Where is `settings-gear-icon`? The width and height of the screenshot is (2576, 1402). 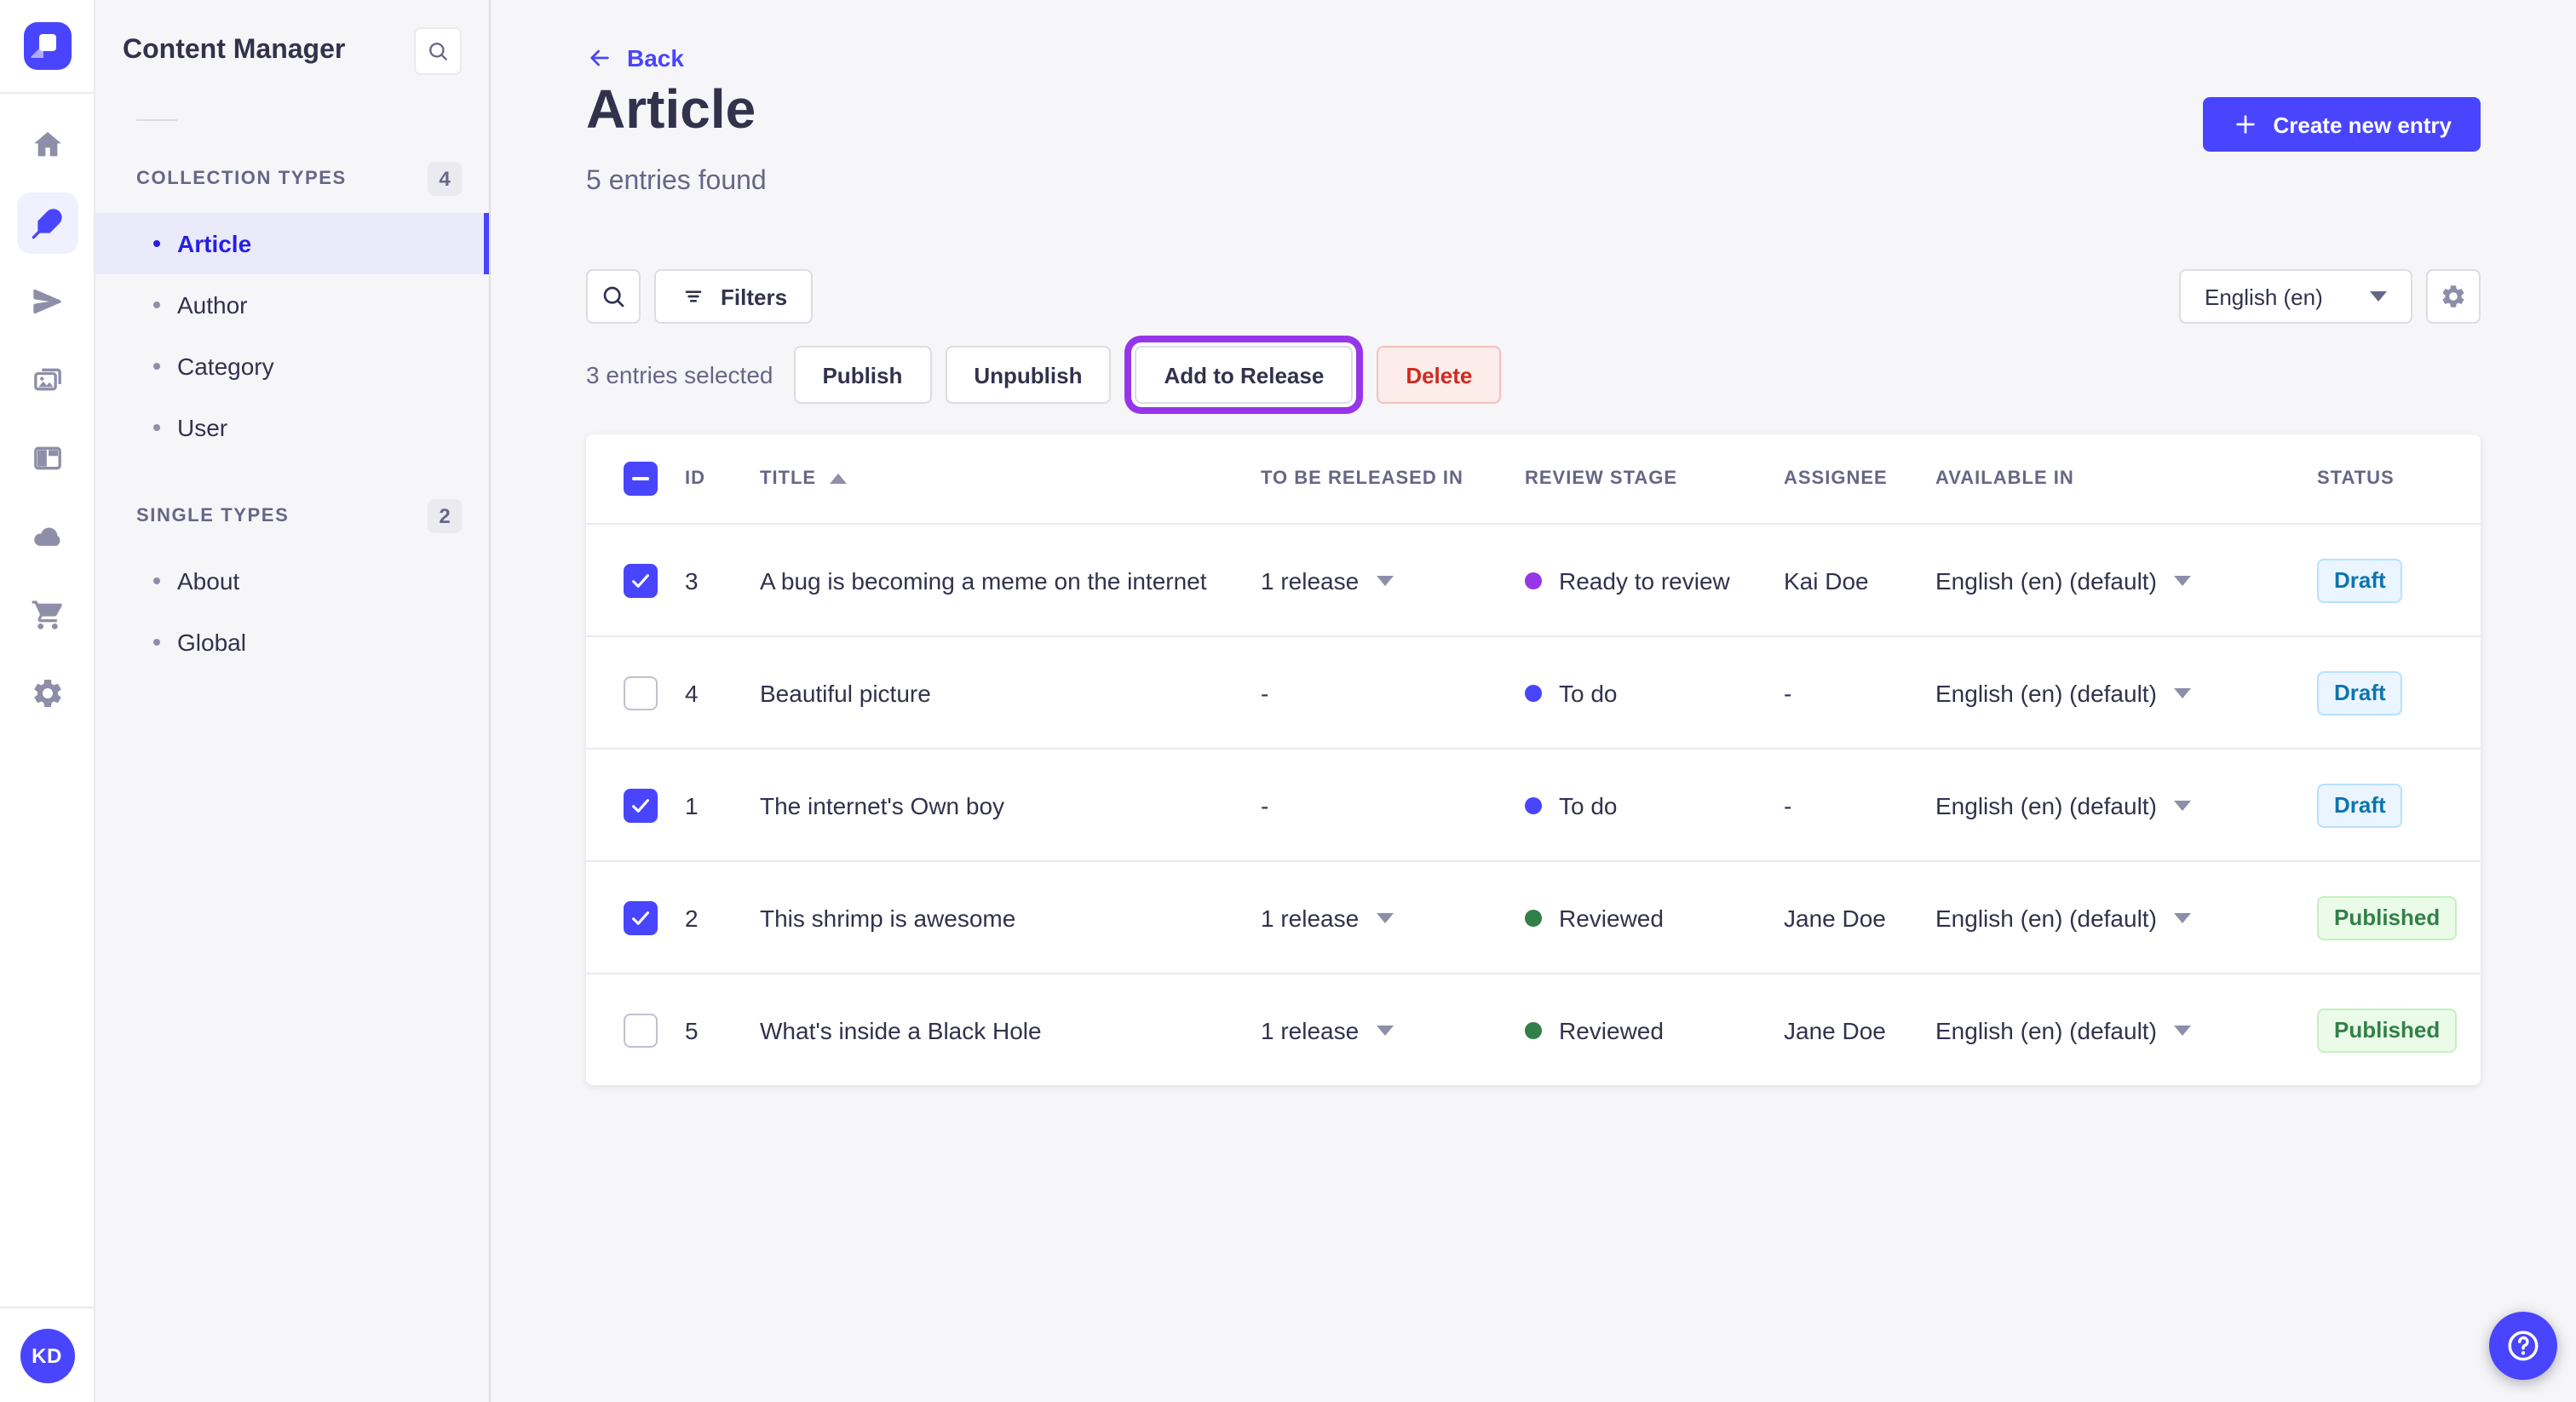 settings-gear-icon is located at coordinates (47, 693).